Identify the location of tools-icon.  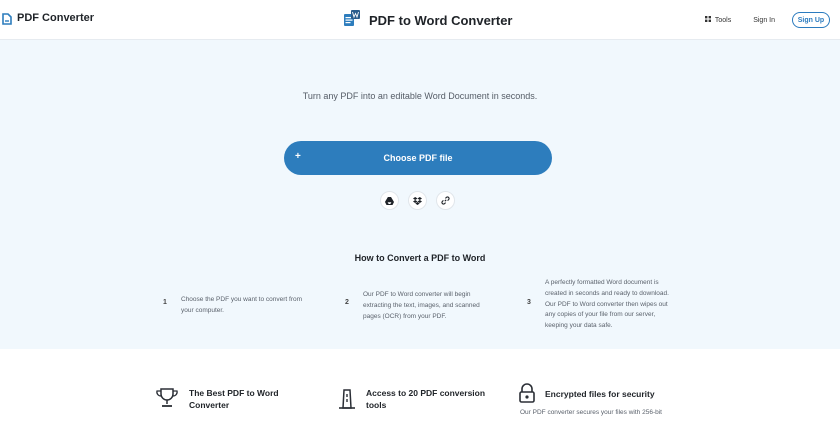
(347, 401).